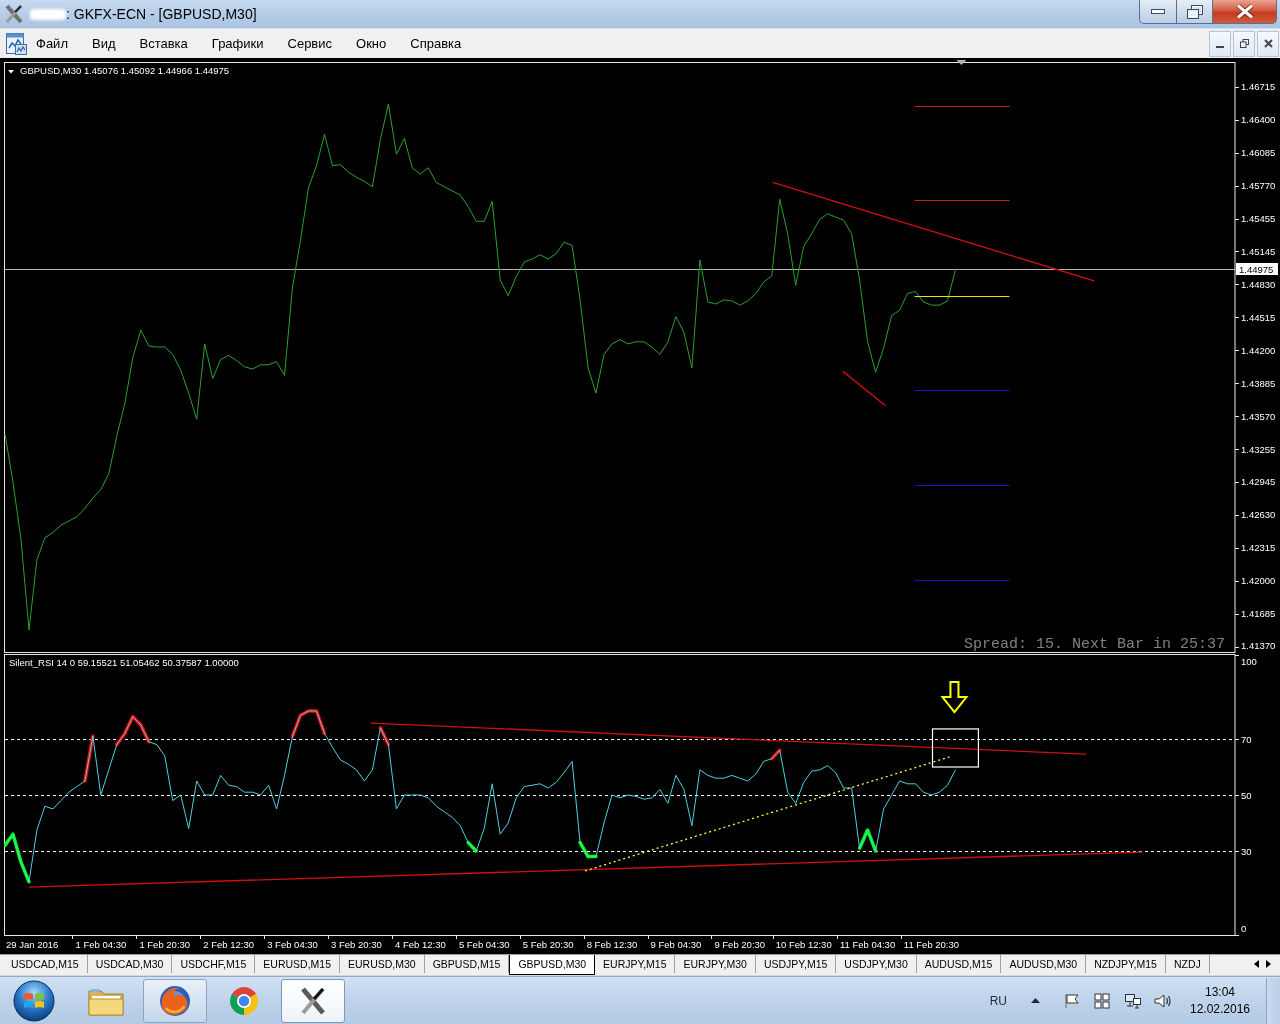  Describe the element at coordinates (161, 14) in the screenshot. I see `window-title: : GKFX-ECN - [GBPUSD,M30]` at that location.